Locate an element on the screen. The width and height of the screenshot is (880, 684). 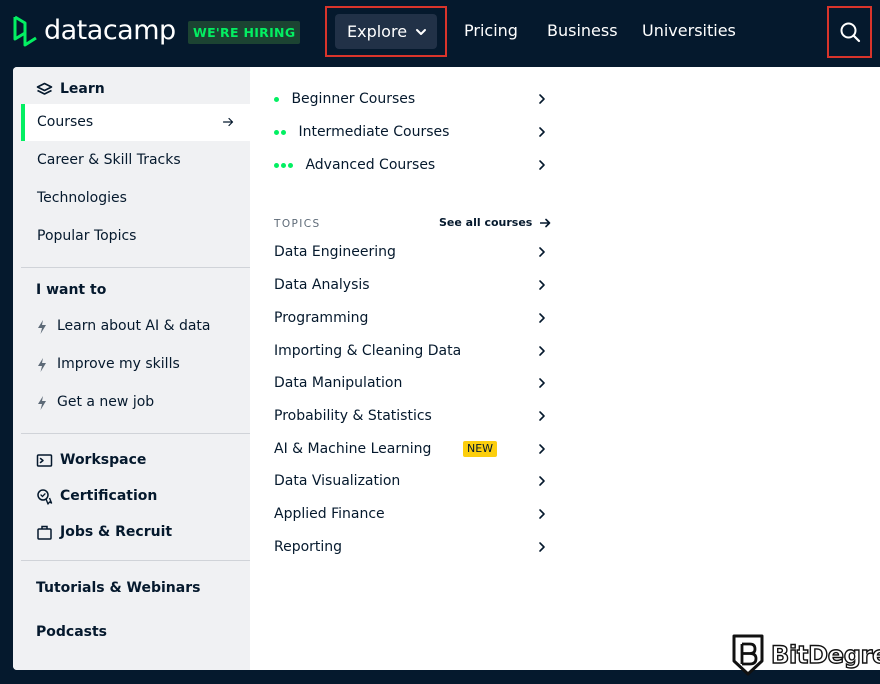
sidebar-item-label: Improve my skills is located at coordinates (118, 364).